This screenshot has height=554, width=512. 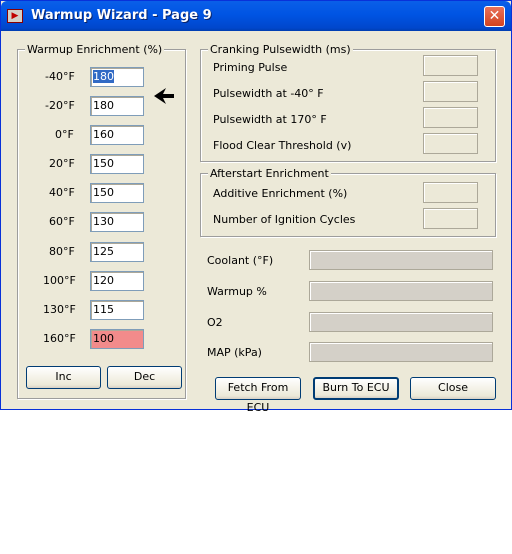 I want to click on warmup-value-field: 125, so click(x=117, y=252).